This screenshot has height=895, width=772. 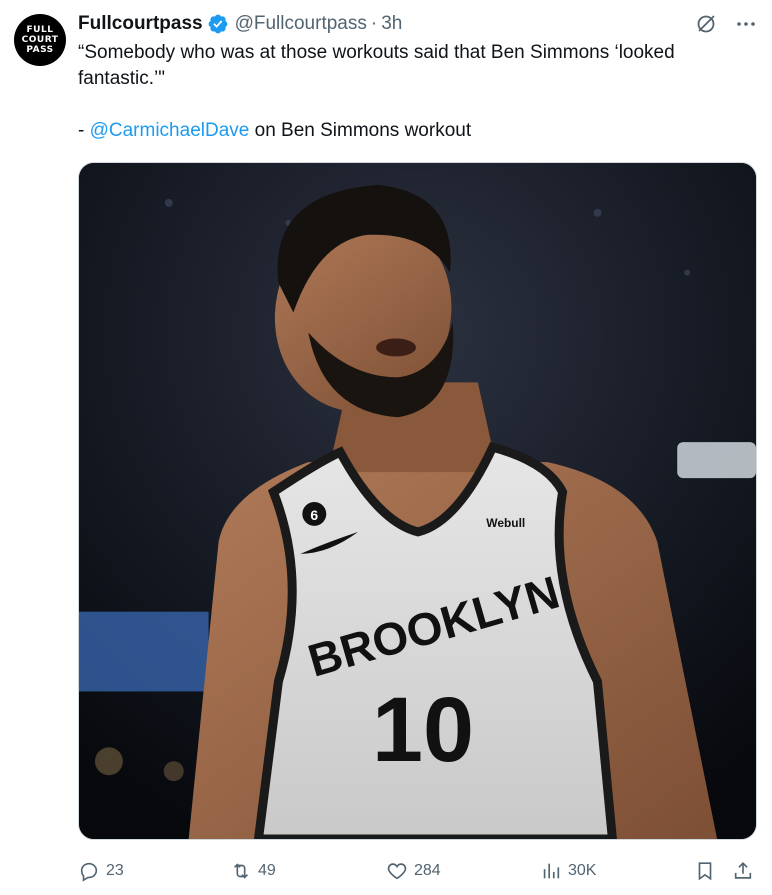 I want to click on reply-button: 23, so click(x=101, y=871).